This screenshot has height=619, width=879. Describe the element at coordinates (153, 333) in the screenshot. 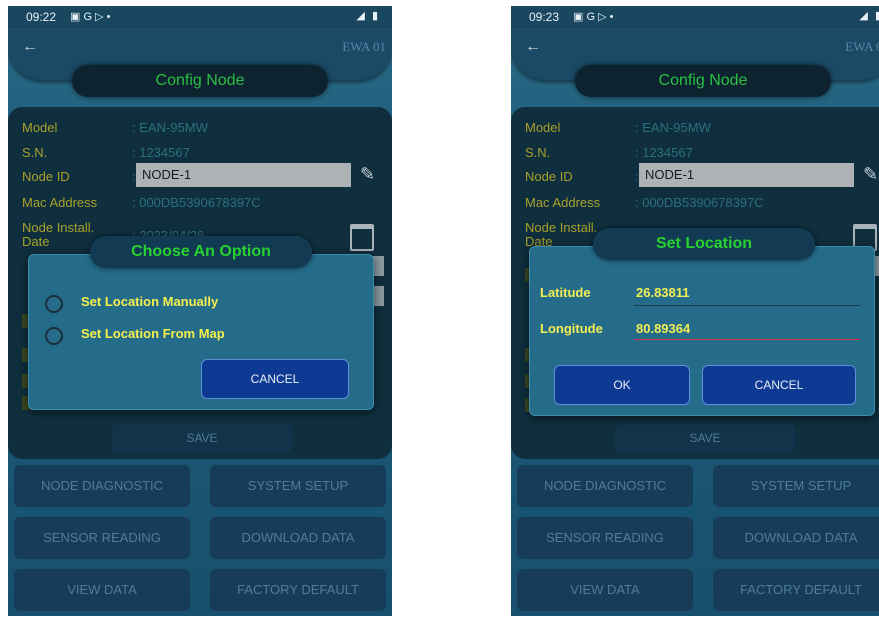

I see `option-label: Set Location From Map` at that location.